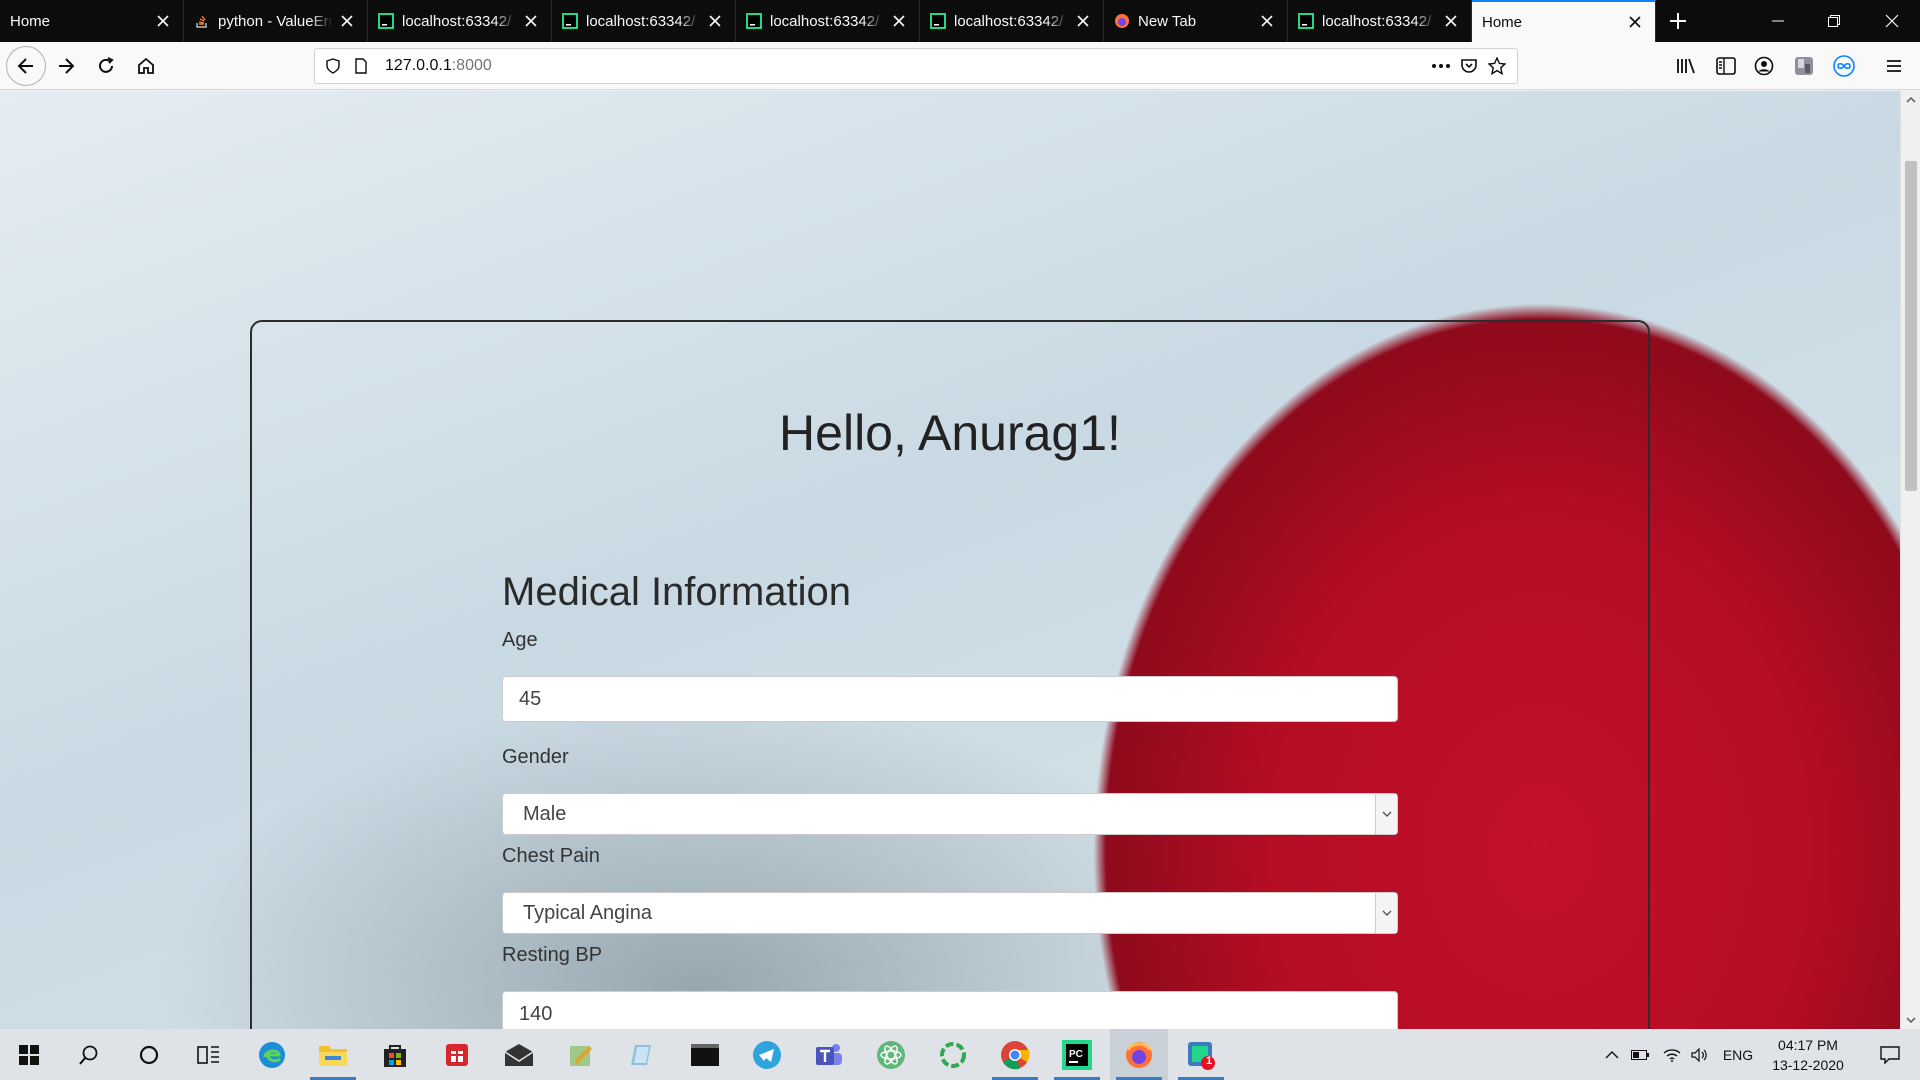 Image resolution: width=1920 pixels, height=1080 pixels. Describe the element at coordinates (587, 913) in the screenshot. I see `chest-pain-select-value: Typical Angina` at that location.